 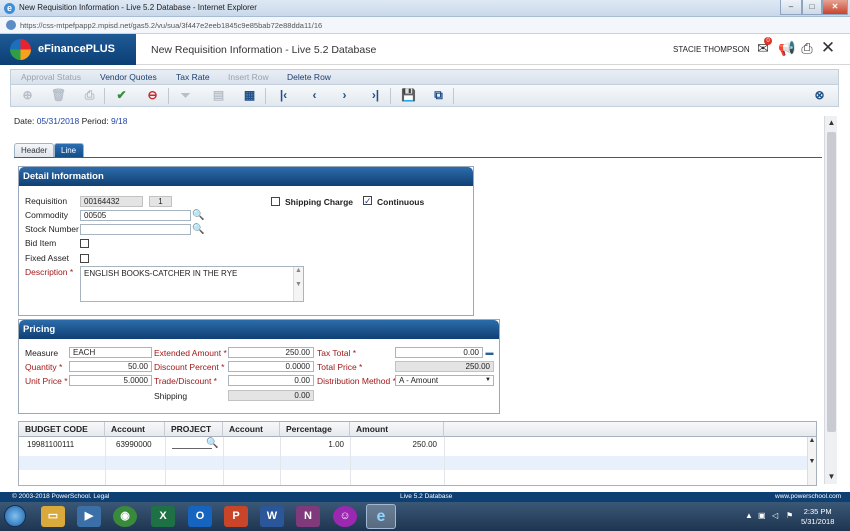 What do you see at coordinates (189, 367) in the screenshot?
I see `discount-percent-label: Discount Percent *` at bounding box center [189, 367].